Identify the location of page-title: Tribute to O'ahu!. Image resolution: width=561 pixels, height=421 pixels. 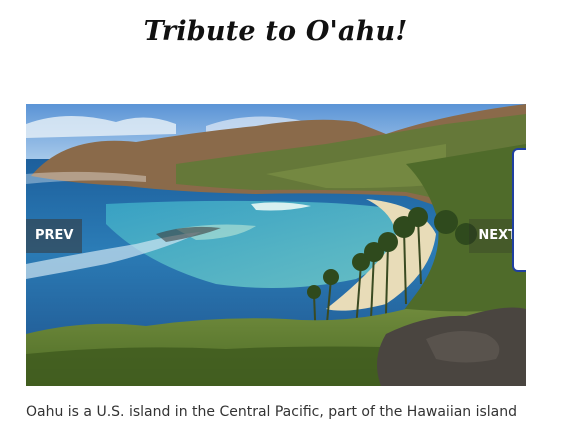
(275, 31).